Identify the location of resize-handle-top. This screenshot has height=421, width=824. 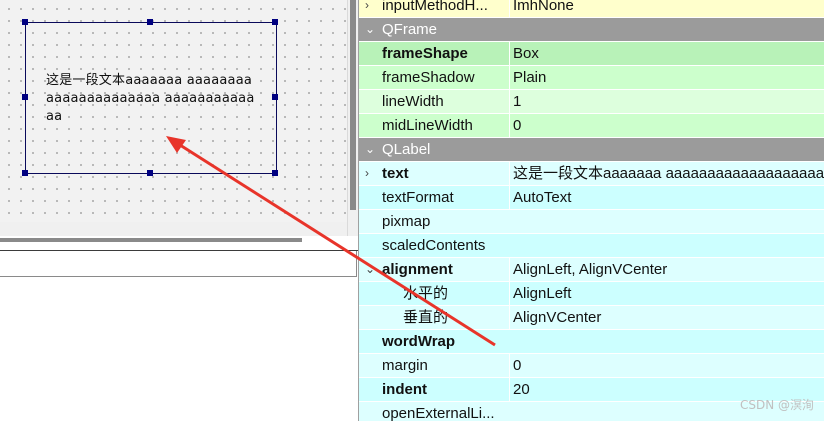
(150, 22).